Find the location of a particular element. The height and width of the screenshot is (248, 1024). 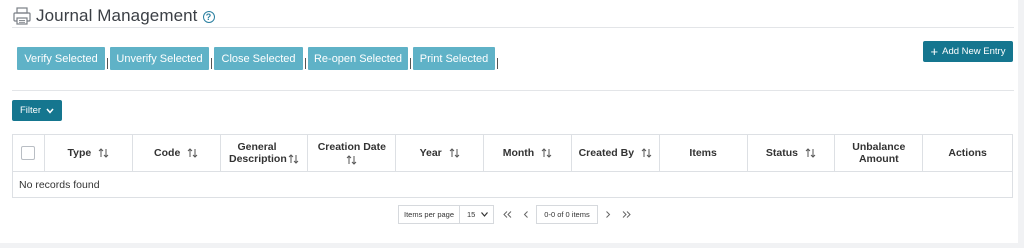

column-header-month: Month is located at coordinates (528, 153).